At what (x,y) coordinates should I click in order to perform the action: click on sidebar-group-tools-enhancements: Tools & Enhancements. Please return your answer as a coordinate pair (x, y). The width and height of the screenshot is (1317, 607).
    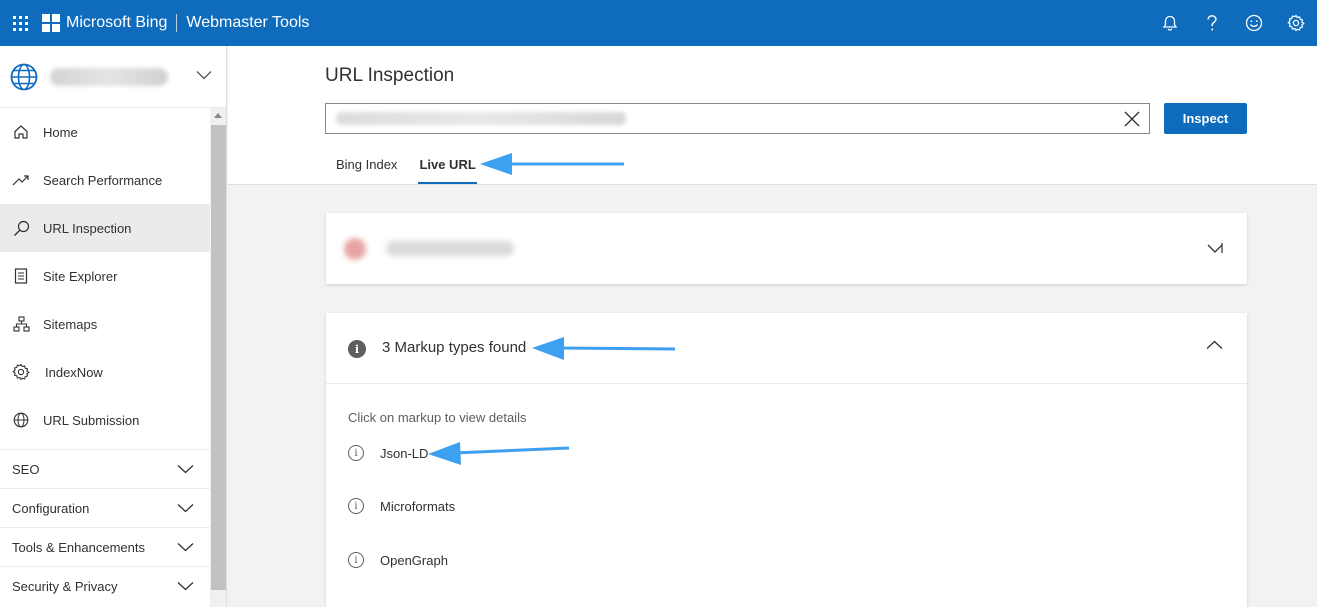
    Looking at the image, I should click on (105, 546).